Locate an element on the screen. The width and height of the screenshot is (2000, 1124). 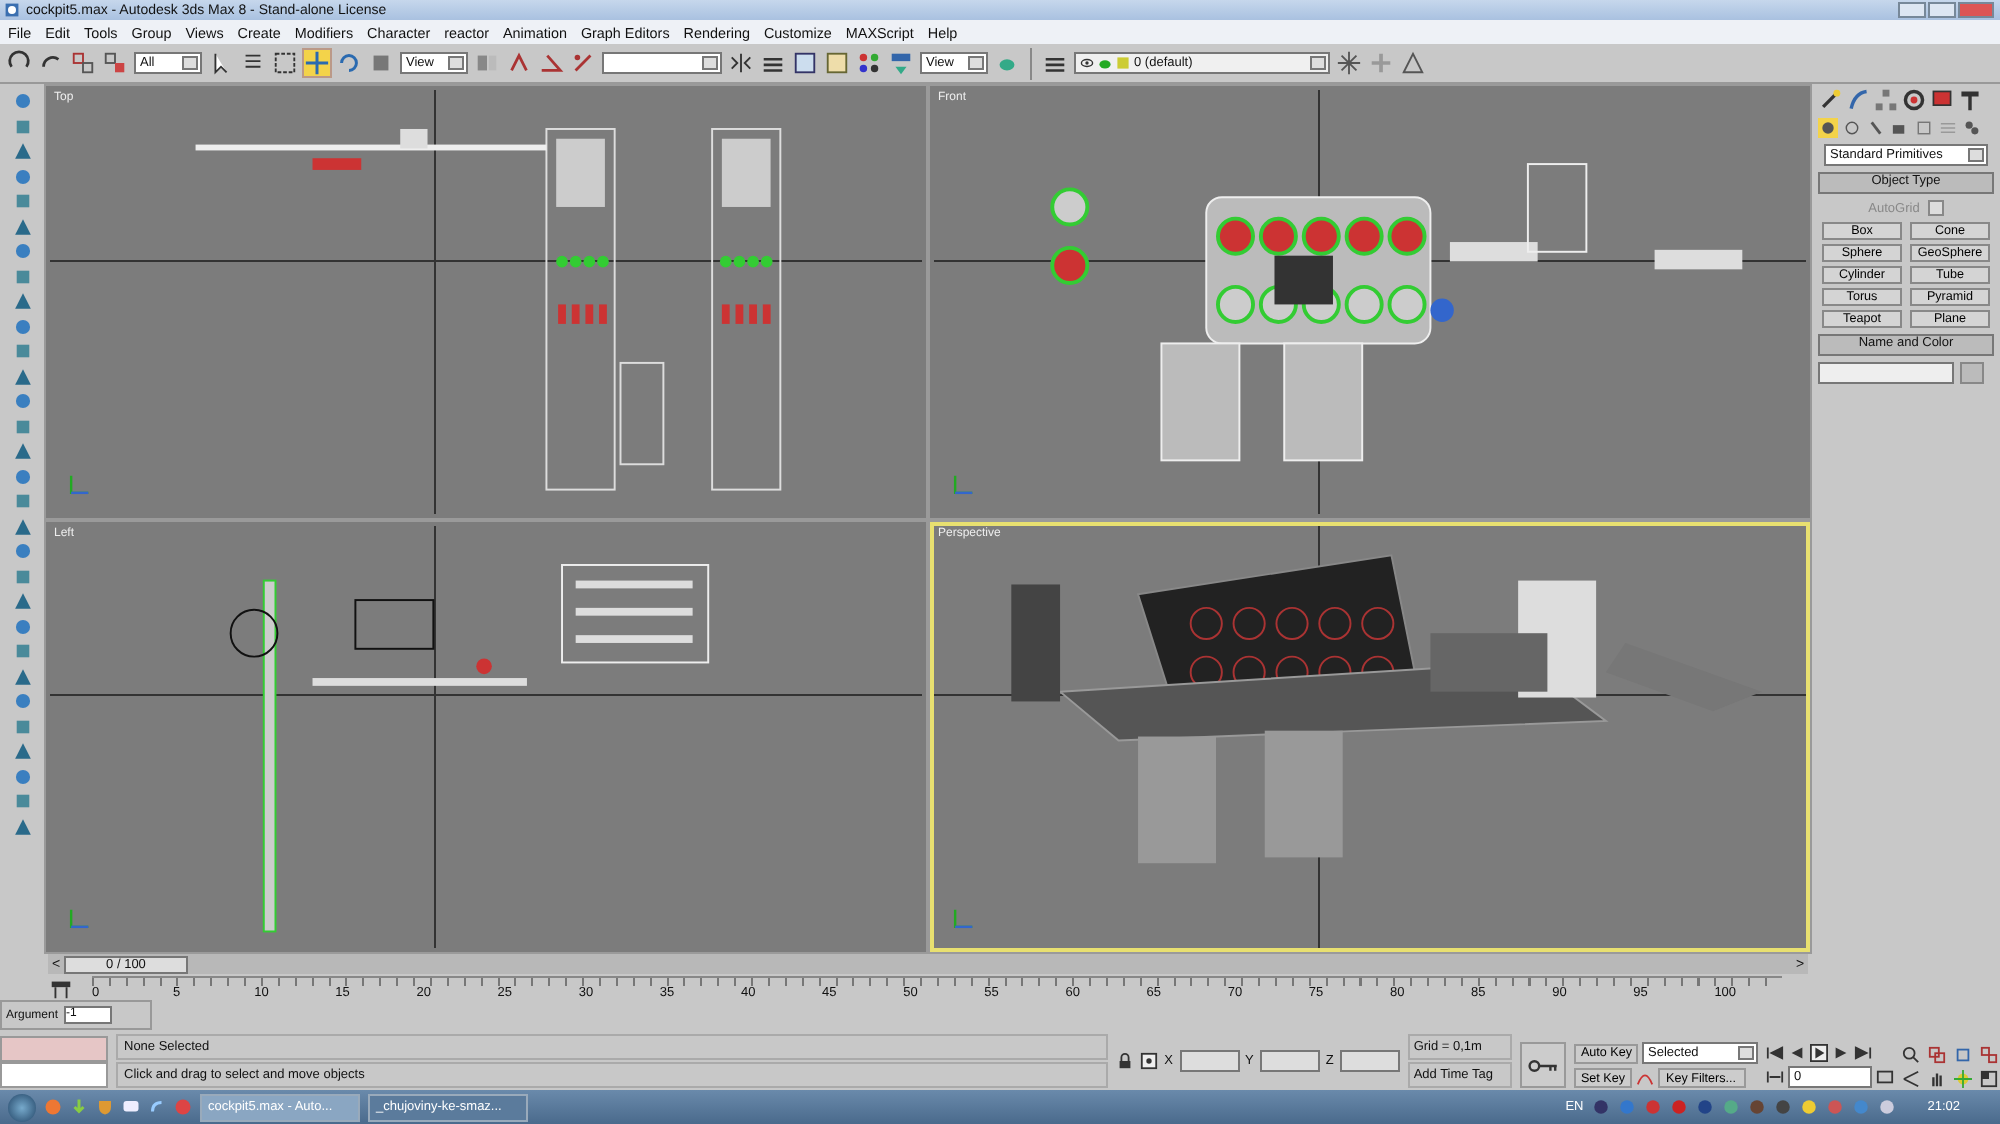
named-selection-dropdown is located at coordinates (662, 63).